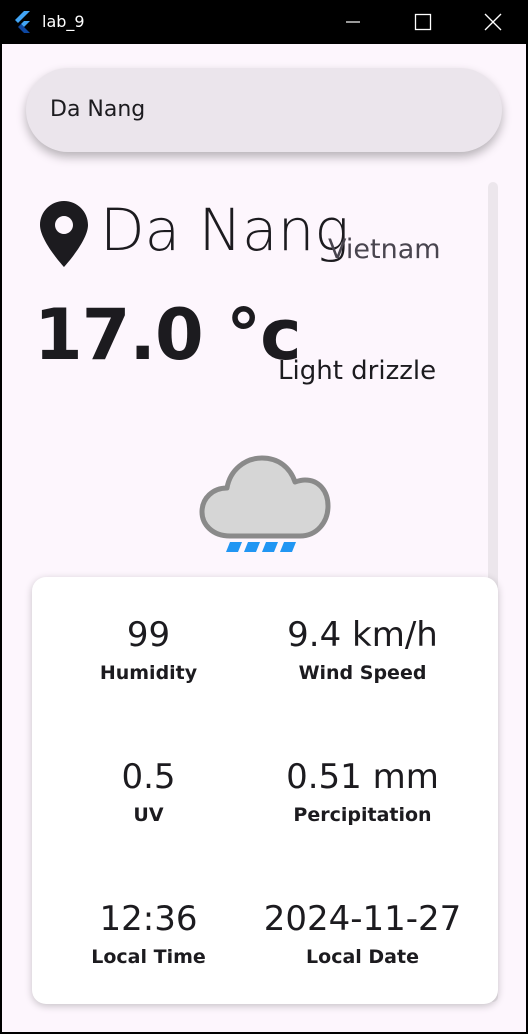 This screenshot has height=1034, width=528. I want to click on stat-label: UV, so click(148, 815).